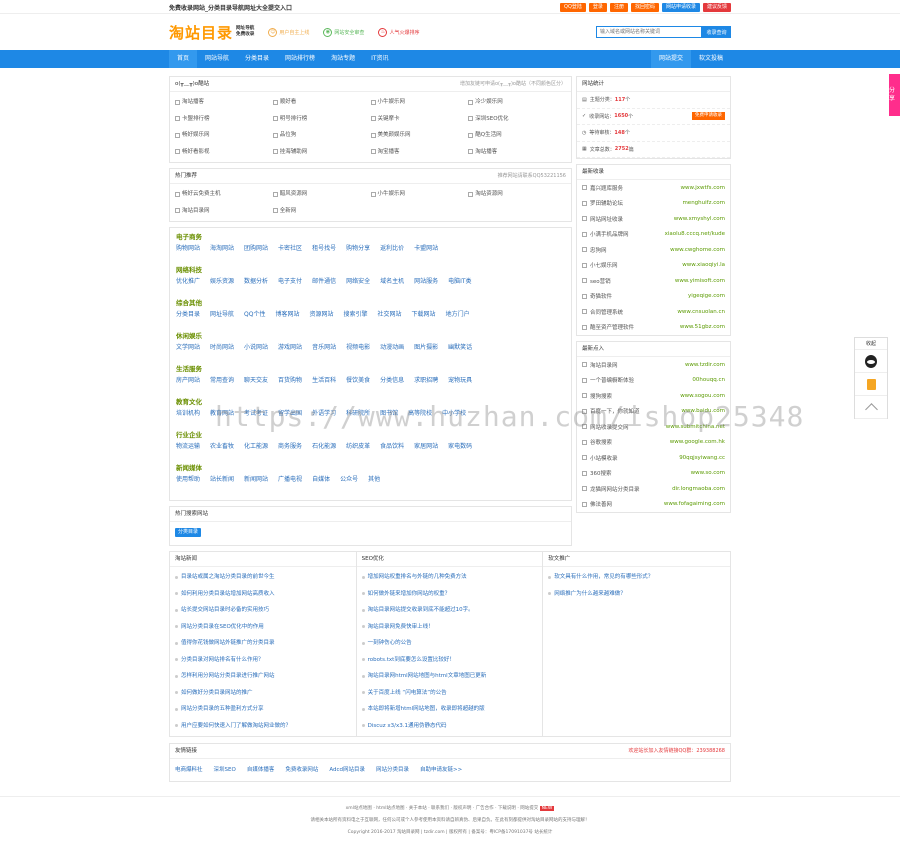  I want to click on category-link: 食品饮料, so click(392, 447).